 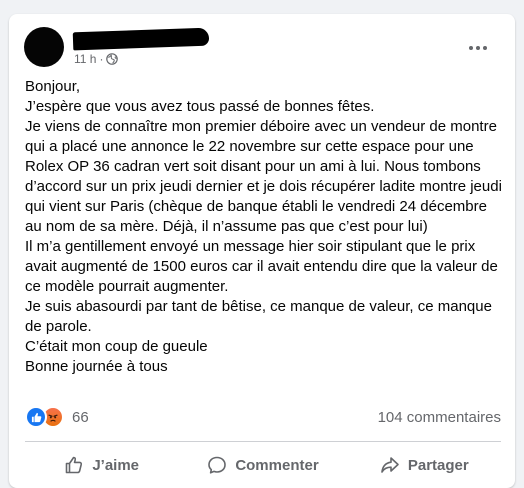 I want to click on globe-icon, so click(x=112, y=59).